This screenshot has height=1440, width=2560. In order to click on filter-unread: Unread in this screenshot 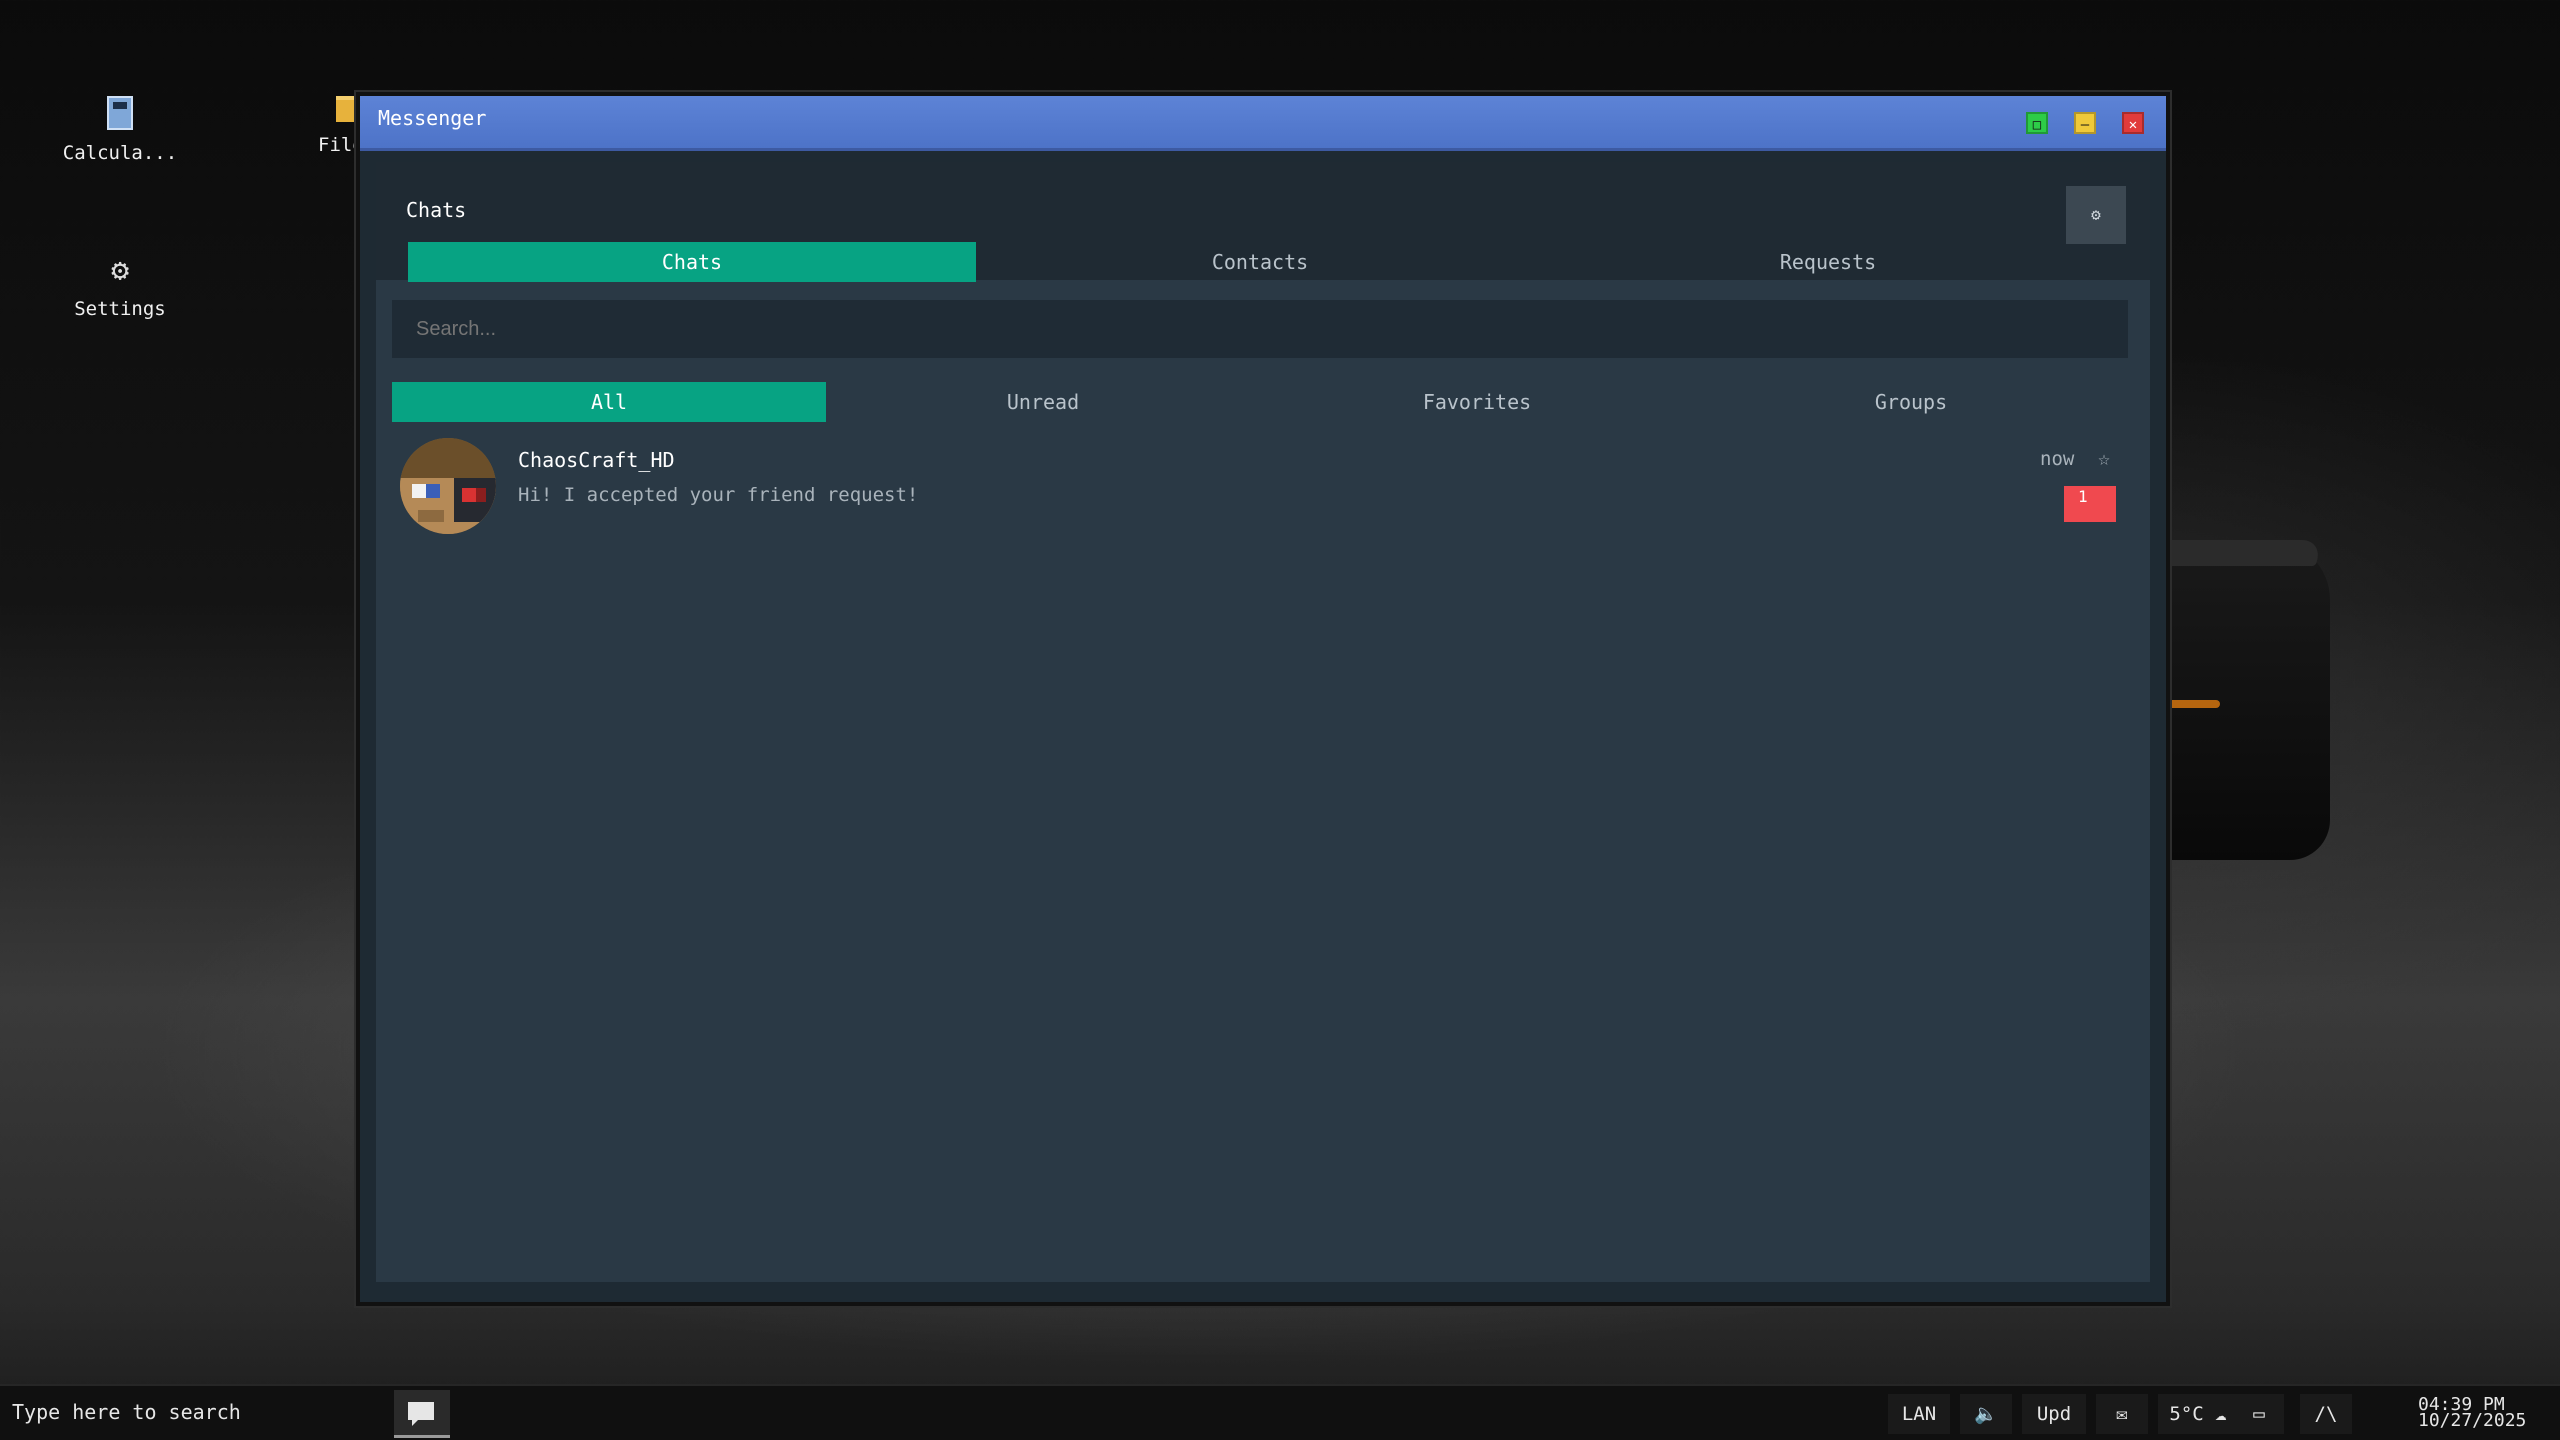, I will do `click(1043, 402)`.